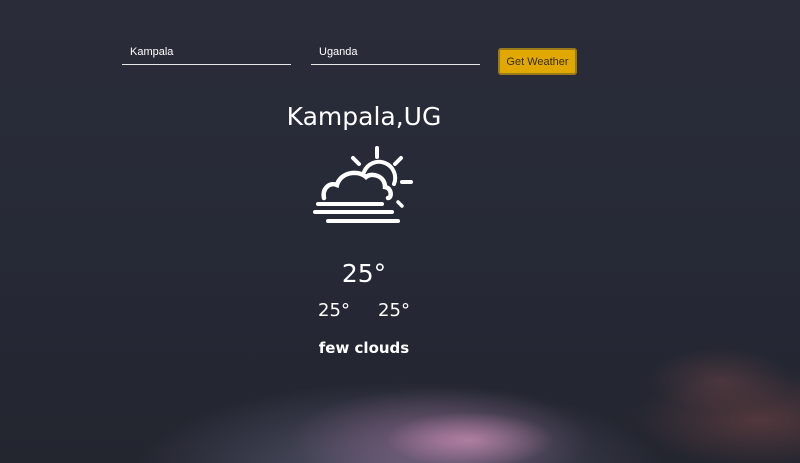 This screenshot has width=800, height=463. I want to click on current-temperature: 25°, so click(364, 273).